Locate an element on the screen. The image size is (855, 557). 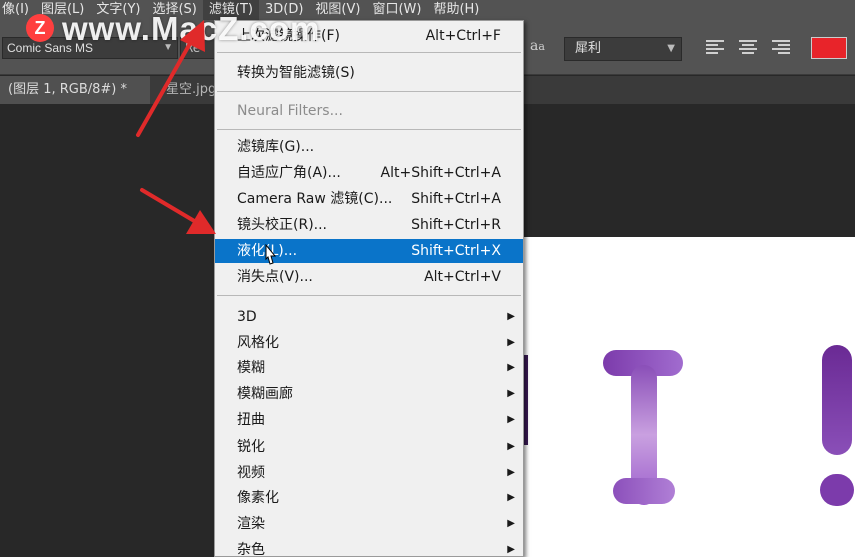
menu-item-render: 渲染 ▶ is located at coordinates (369, 524).